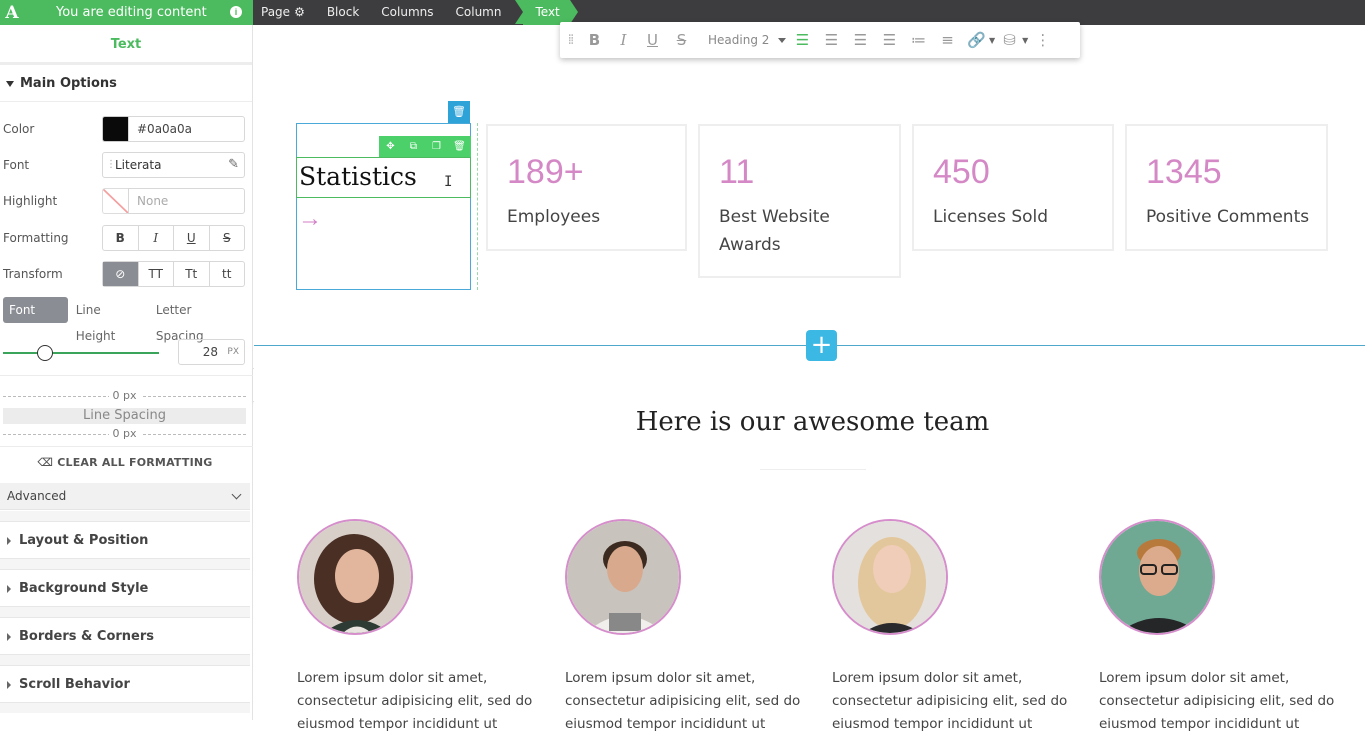 This screenshot has height=736, width=1365. Describe the element at coordinates (681, 40) in the screenshot. I see `strikethrough-icon: S` at that location.